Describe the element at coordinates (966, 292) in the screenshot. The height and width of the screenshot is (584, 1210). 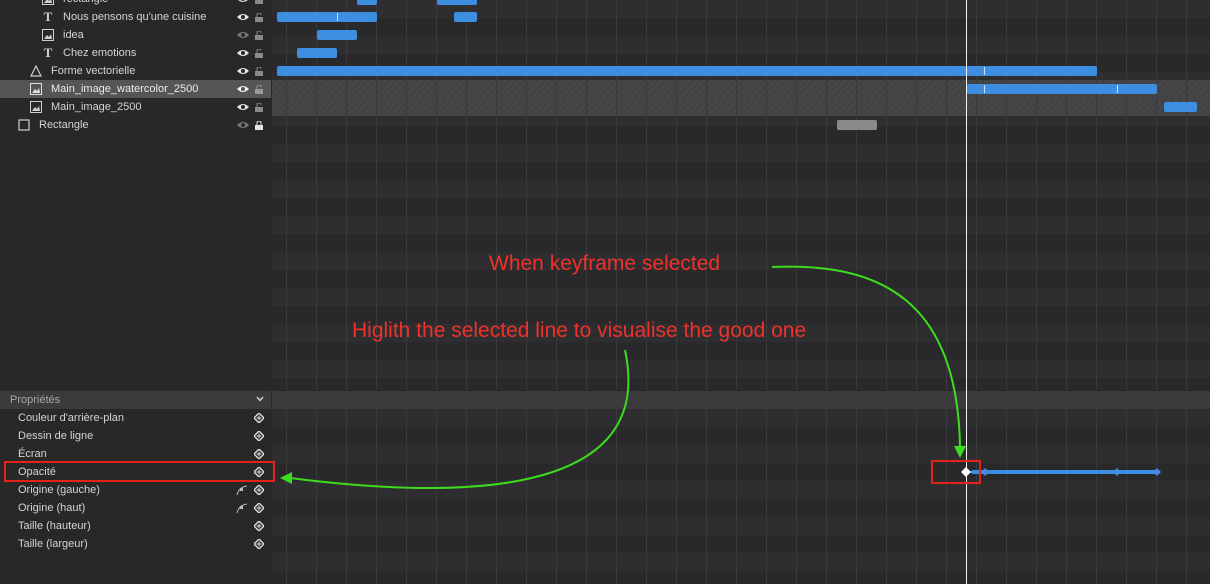
I see `playhead` at that location.